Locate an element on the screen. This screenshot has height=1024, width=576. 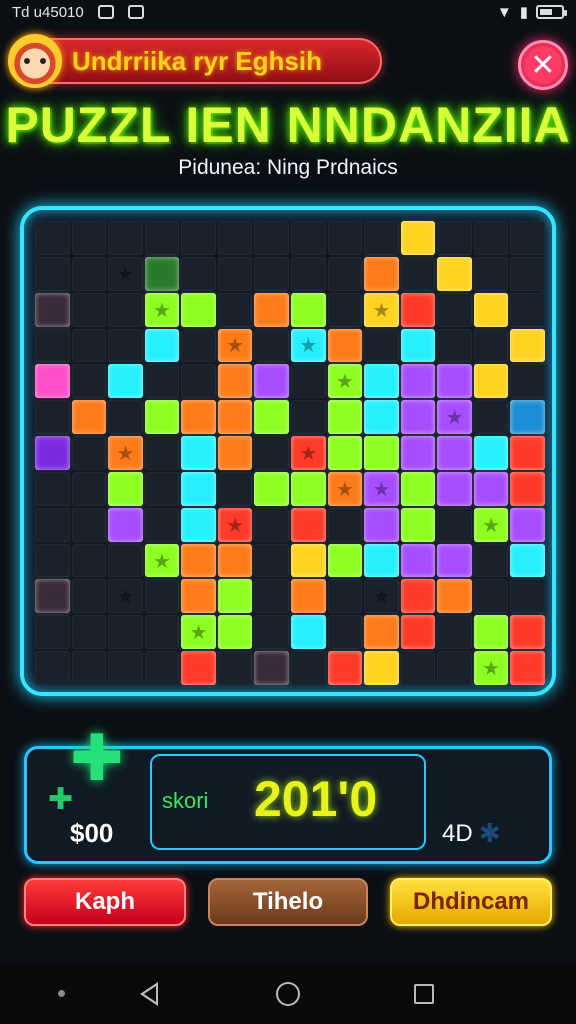
empty-cell: ★ is located at coordinates (125, 596).